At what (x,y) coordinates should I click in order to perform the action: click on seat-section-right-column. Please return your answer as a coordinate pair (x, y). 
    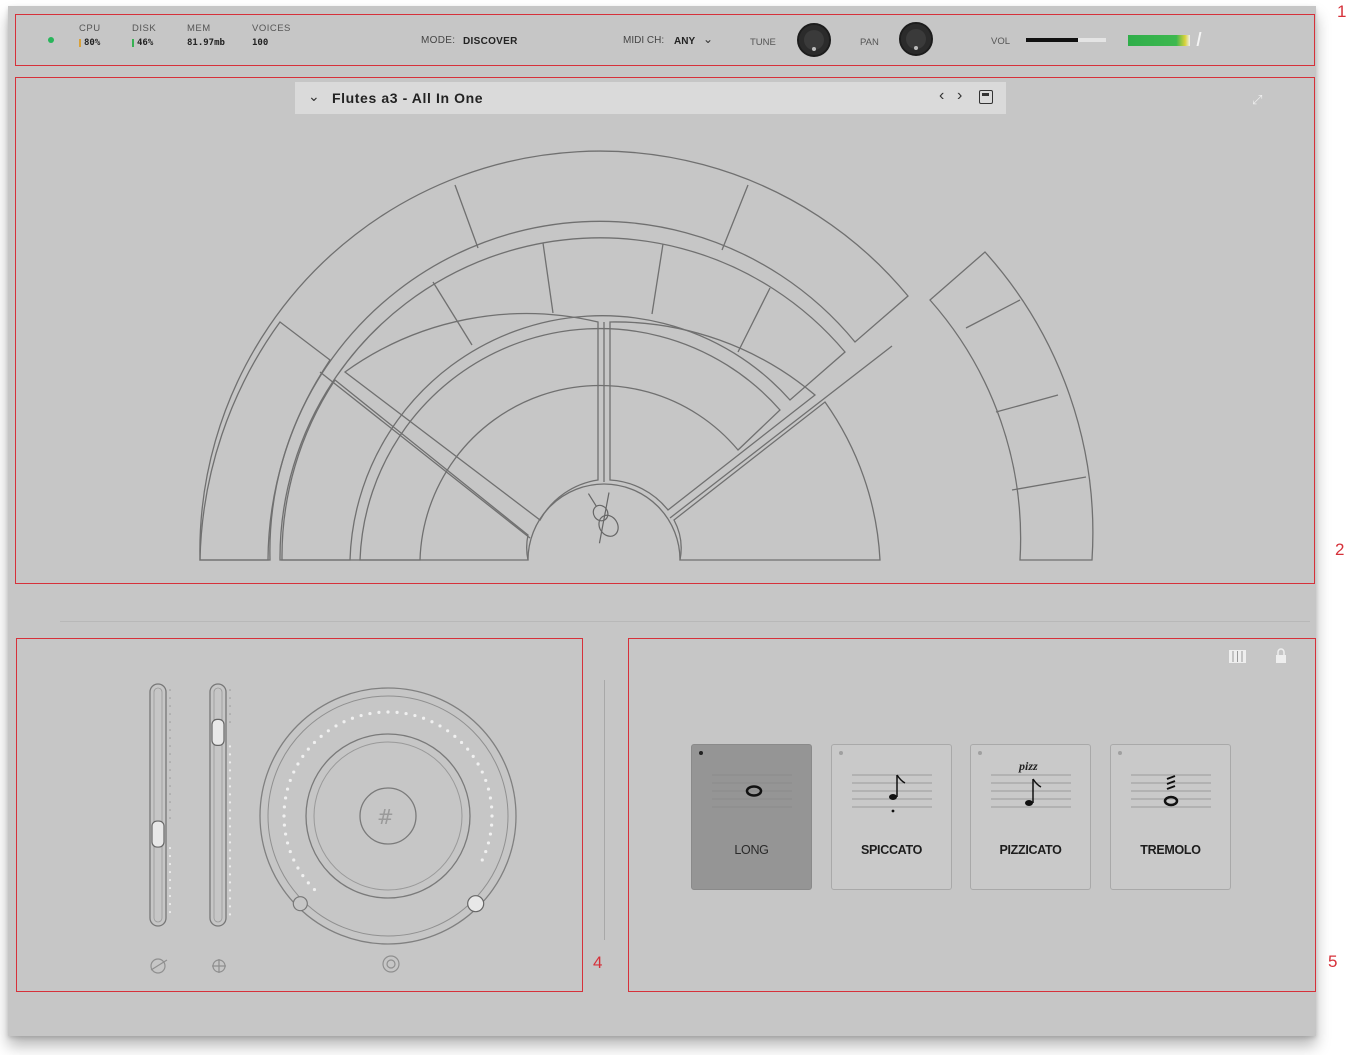
    Looking at the image, I should click on (1011, 406).